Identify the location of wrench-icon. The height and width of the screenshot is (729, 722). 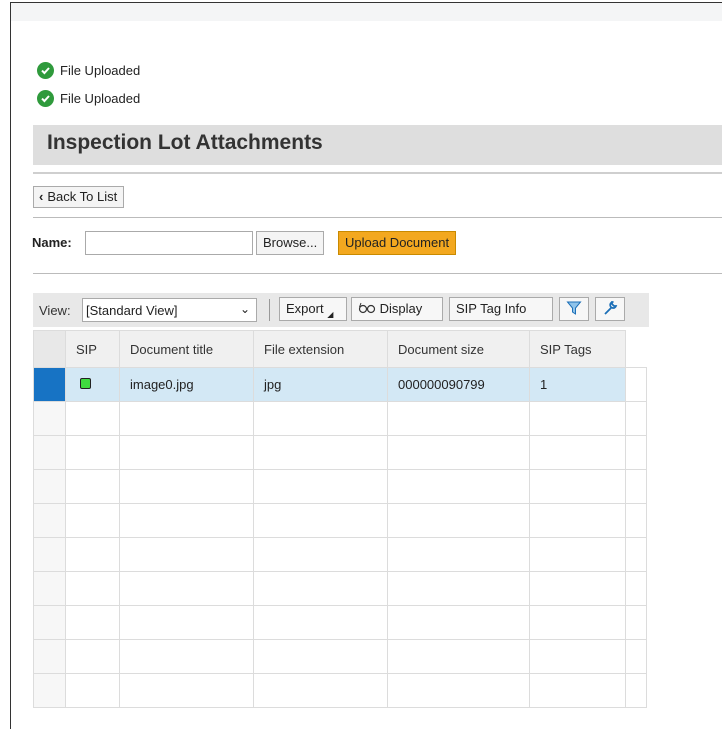
(610, 308).